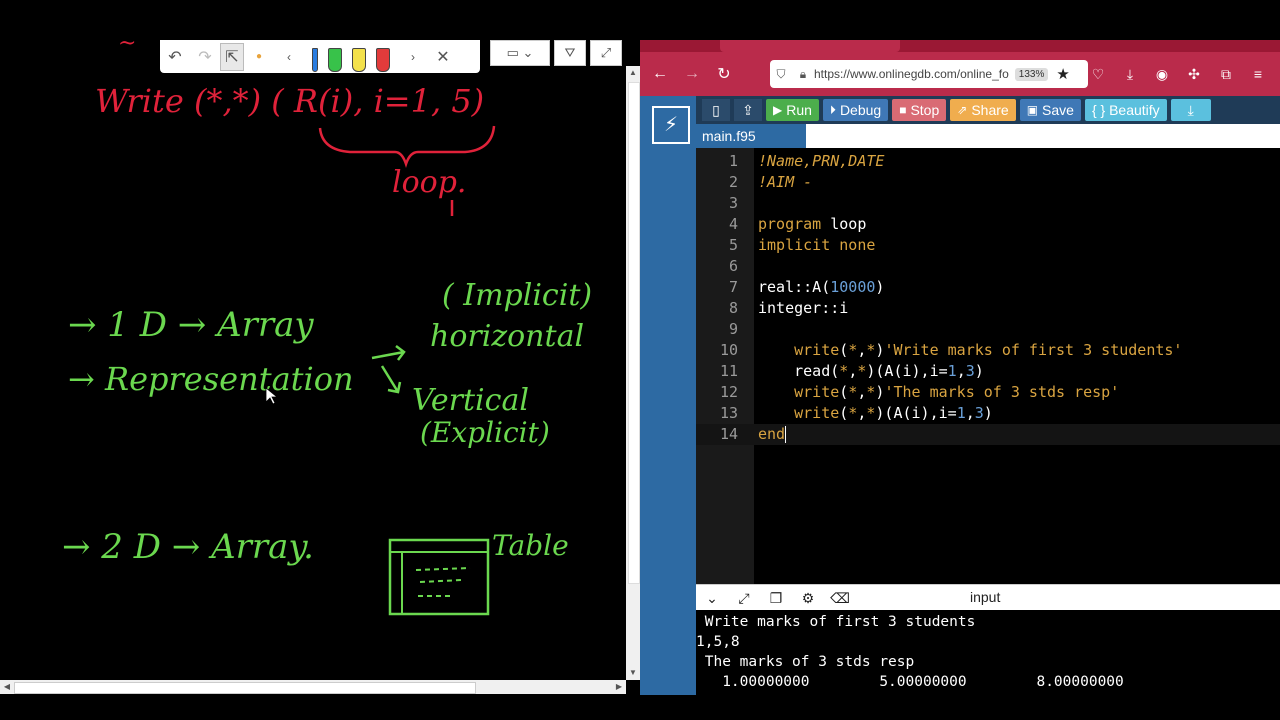  What do you see at coordinates (853, 350) in the screenshot?
I see `code-token: *` at bounding box center [853, 350].